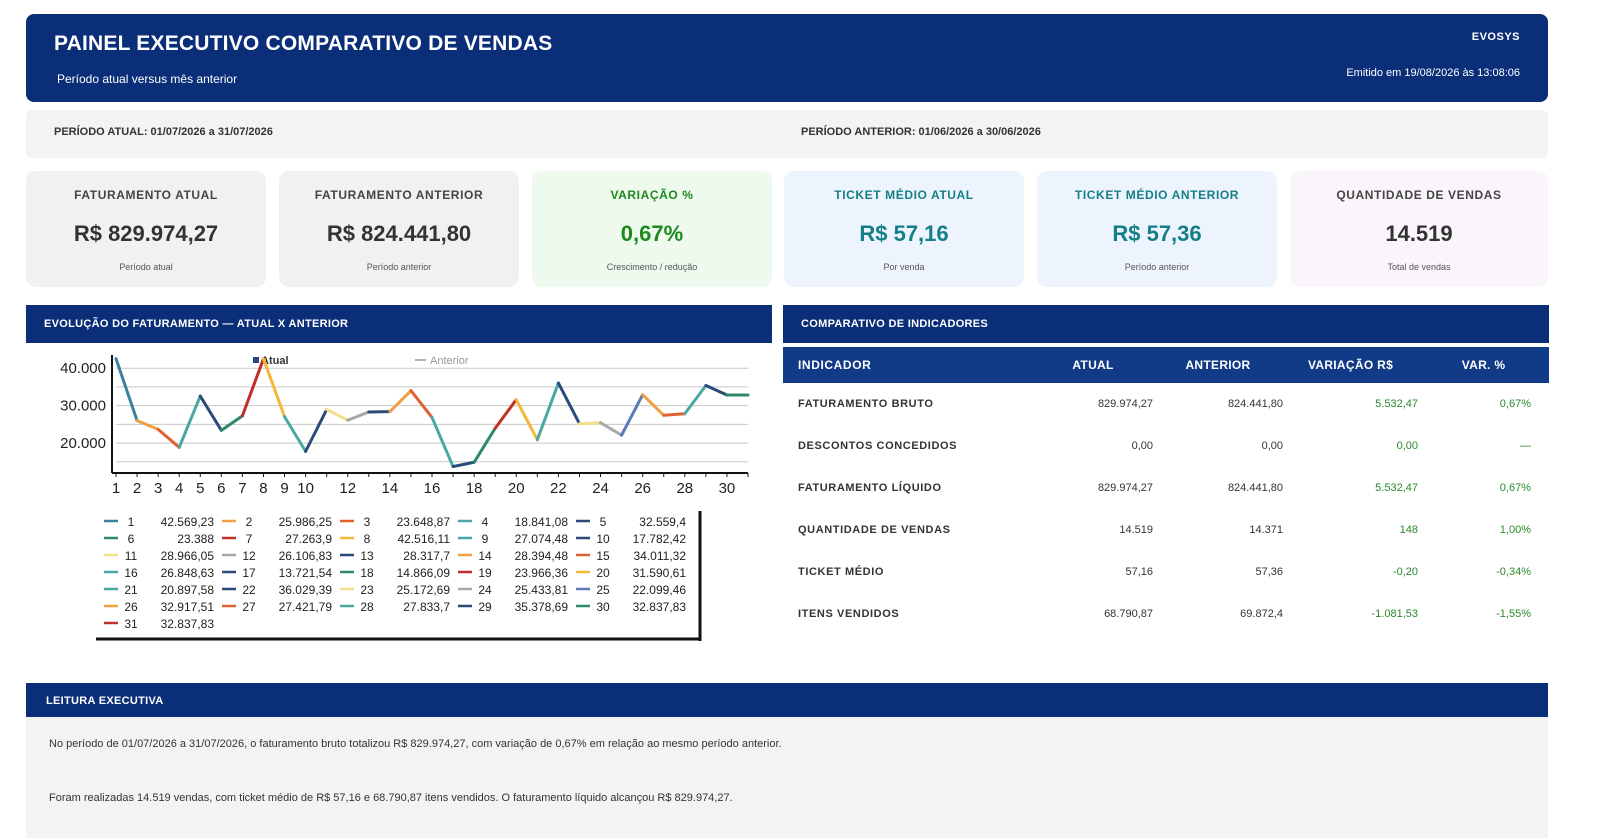 The image size is (1600, 838). I want to click on indicator-variation: 148, so click(1408, 530).